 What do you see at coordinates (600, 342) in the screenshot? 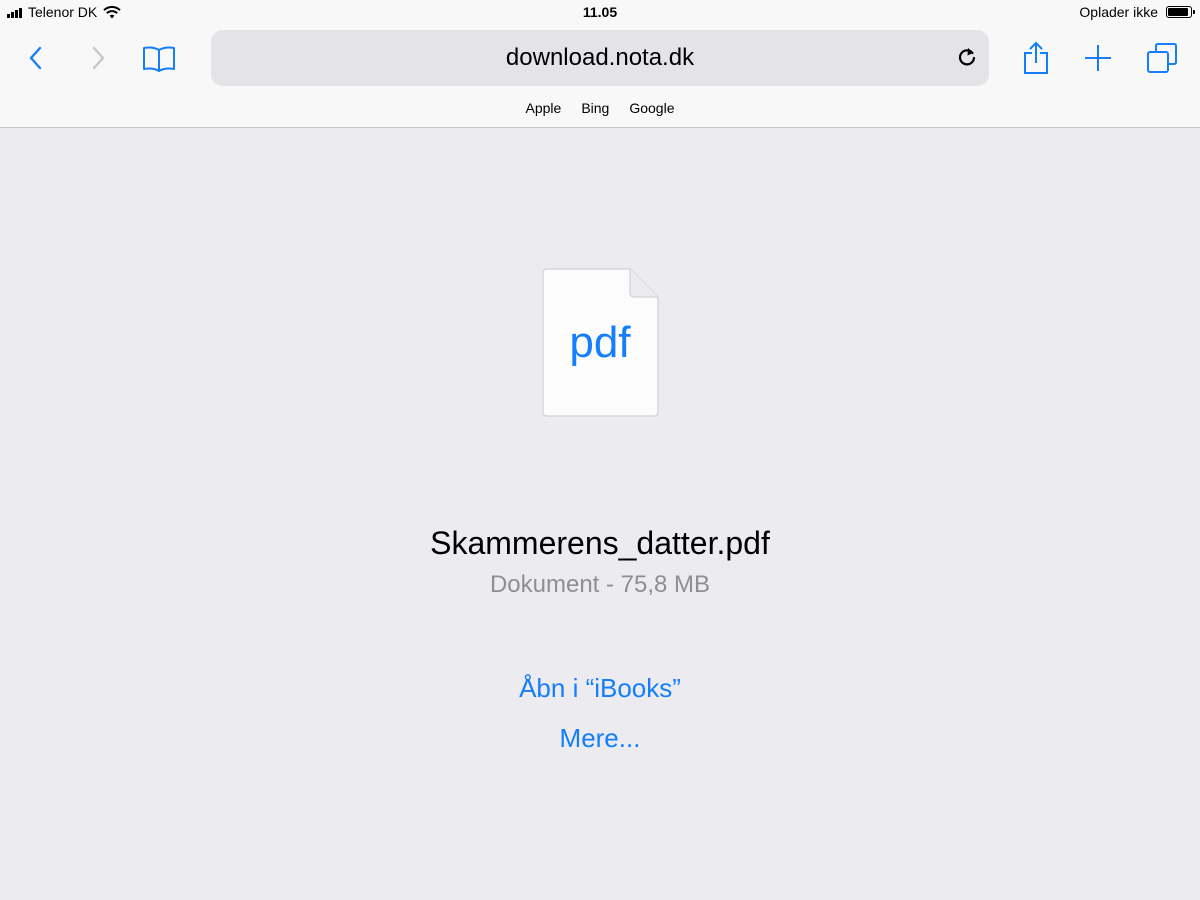
I see `file-type-label: pdf` at bounding box center [600, 342].